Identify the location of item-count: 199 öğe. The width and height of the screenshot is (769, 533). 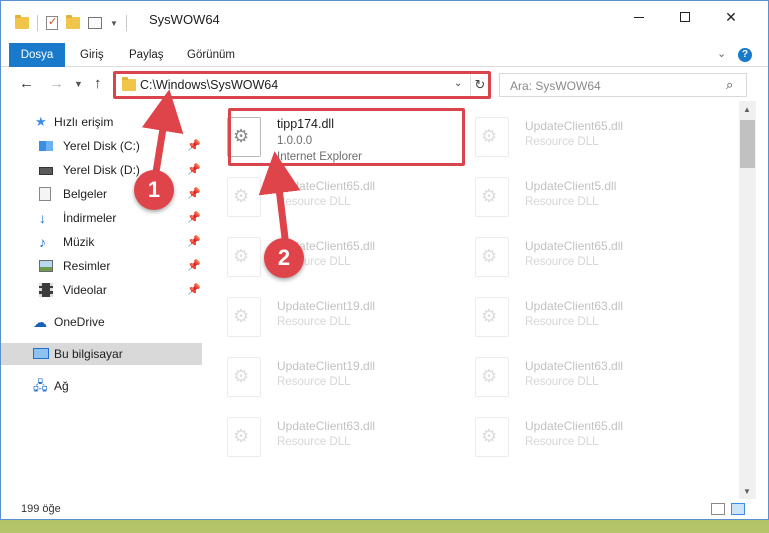
(41, 509).